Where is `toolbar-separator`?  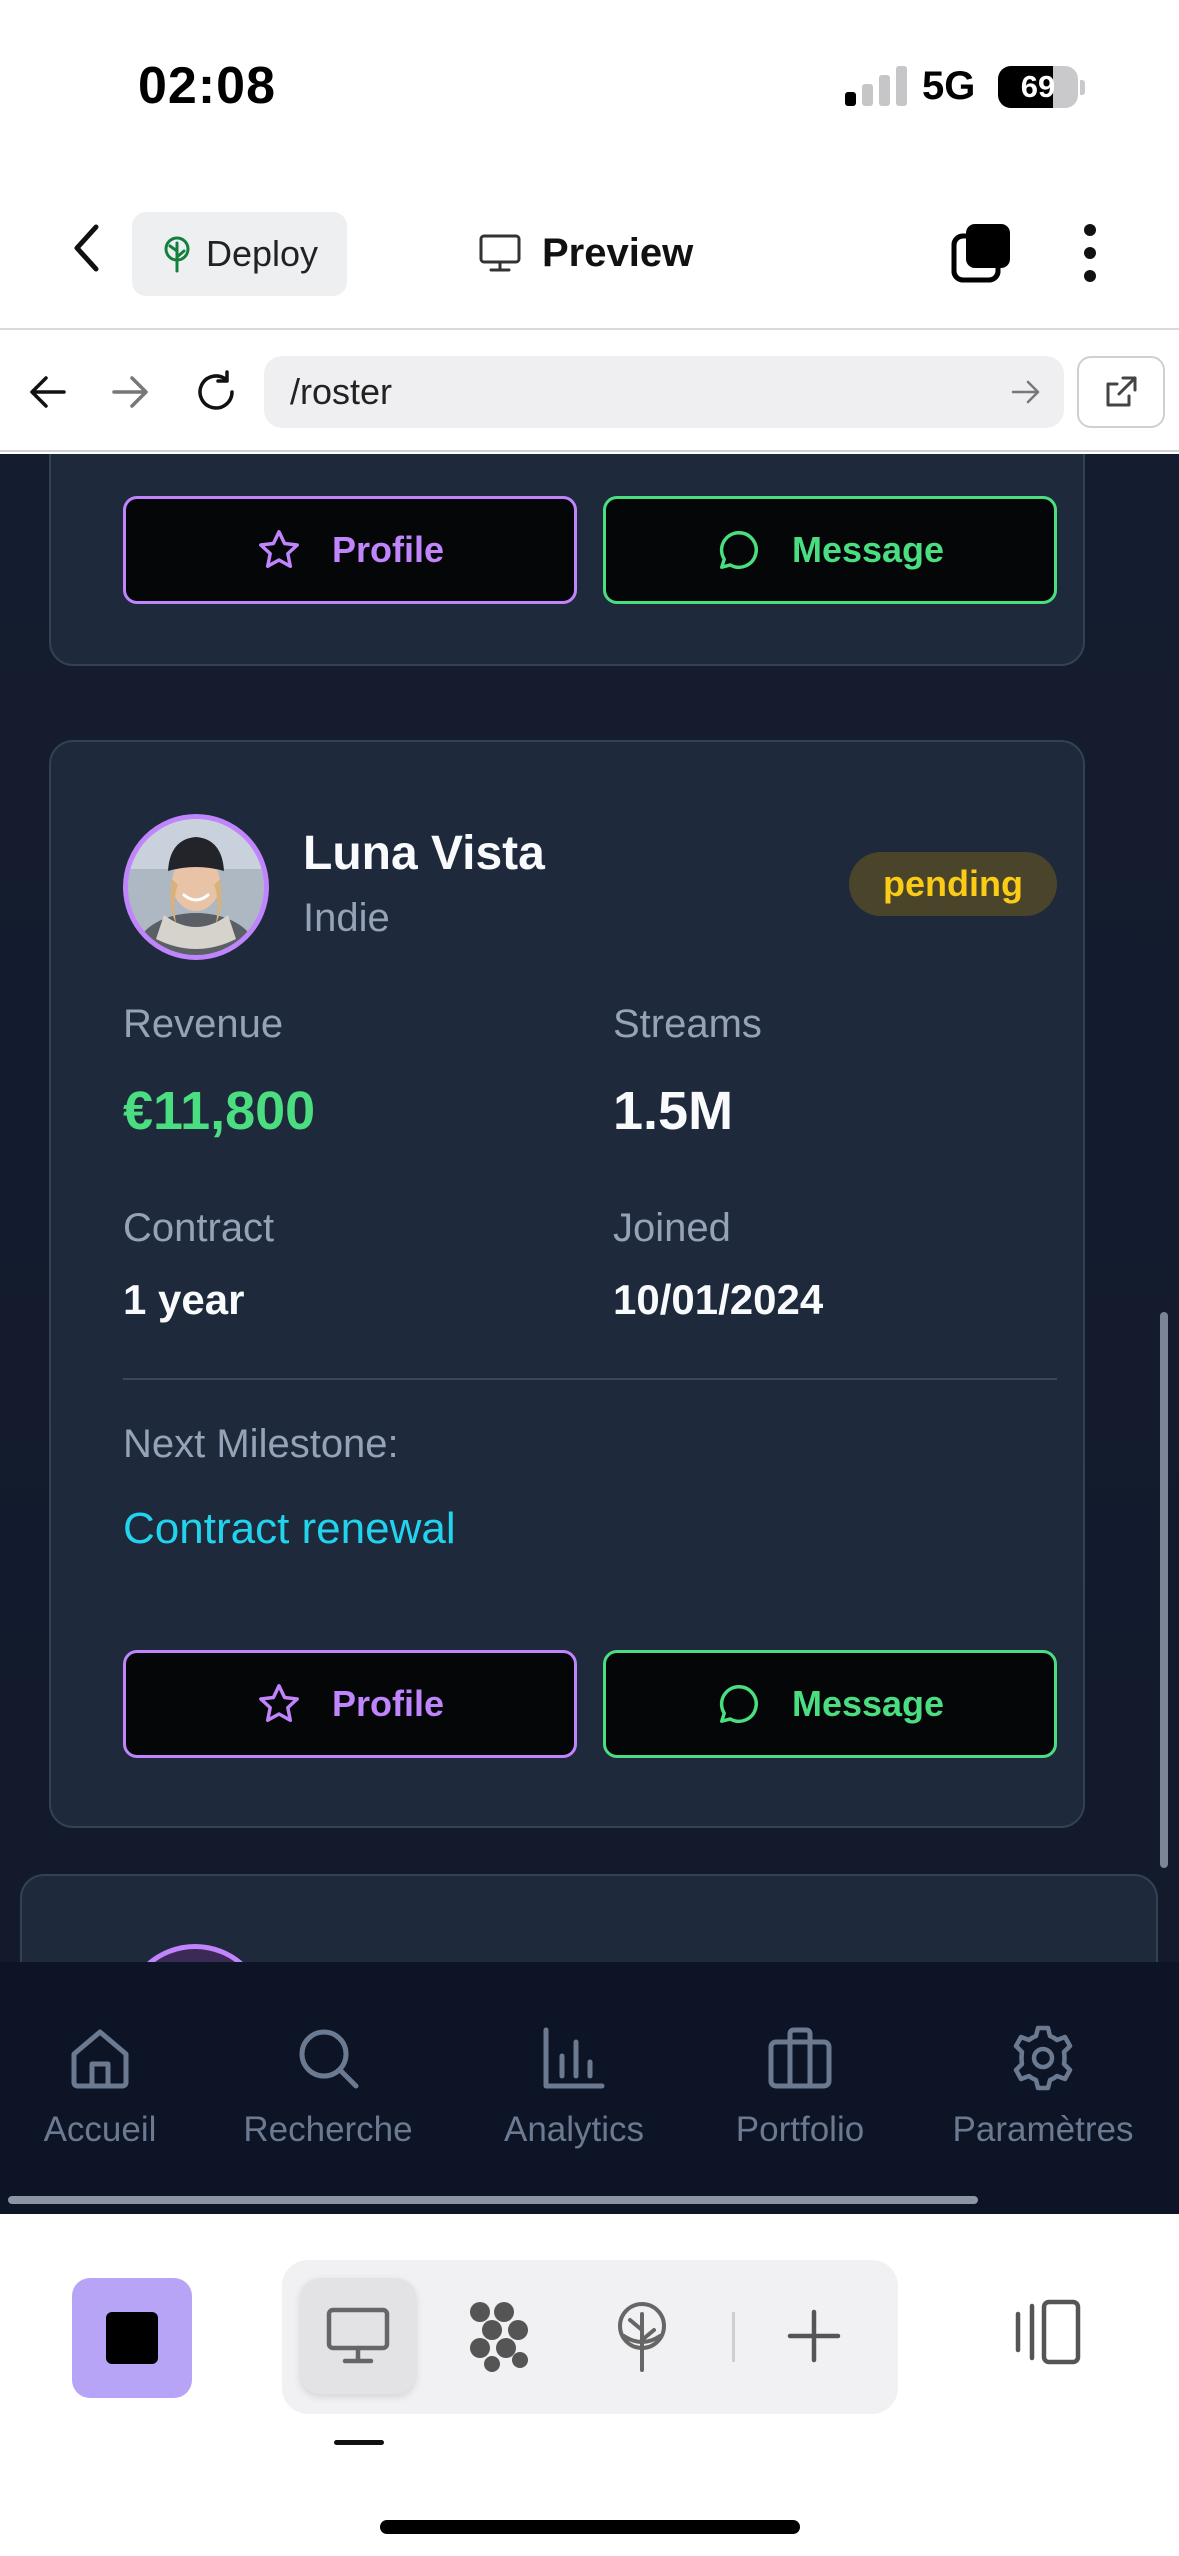
toolbar-separator is located at coordinates (733, 2337).